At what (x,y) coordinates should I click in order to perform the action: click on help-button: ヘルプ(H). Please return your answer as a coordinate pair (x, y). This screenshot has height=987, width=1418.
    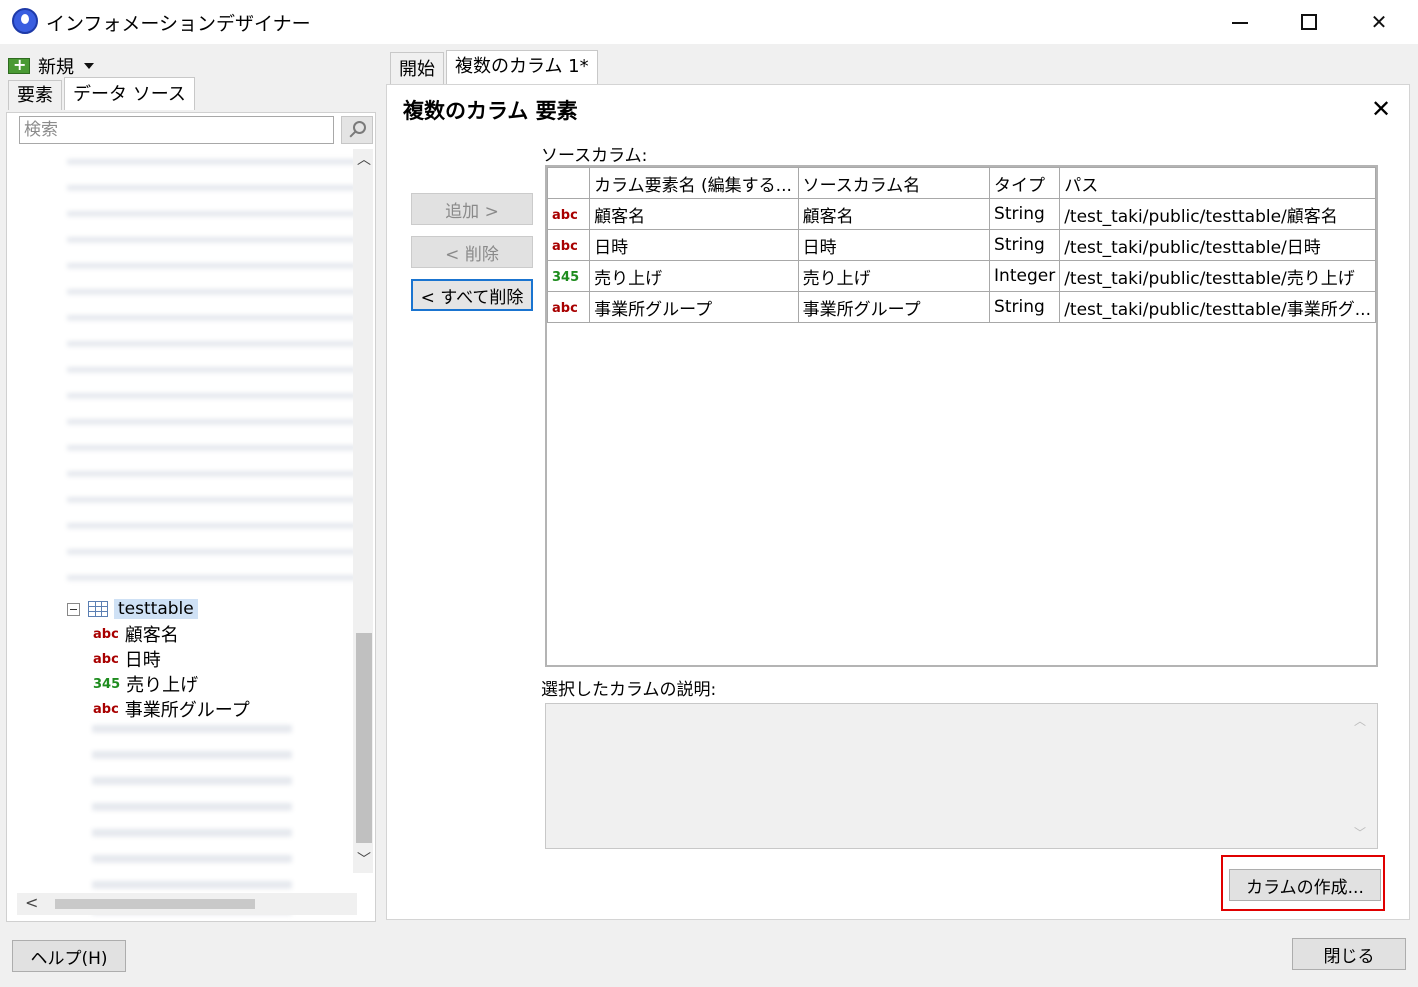
    Looking at the image, I should click on (69, 956).